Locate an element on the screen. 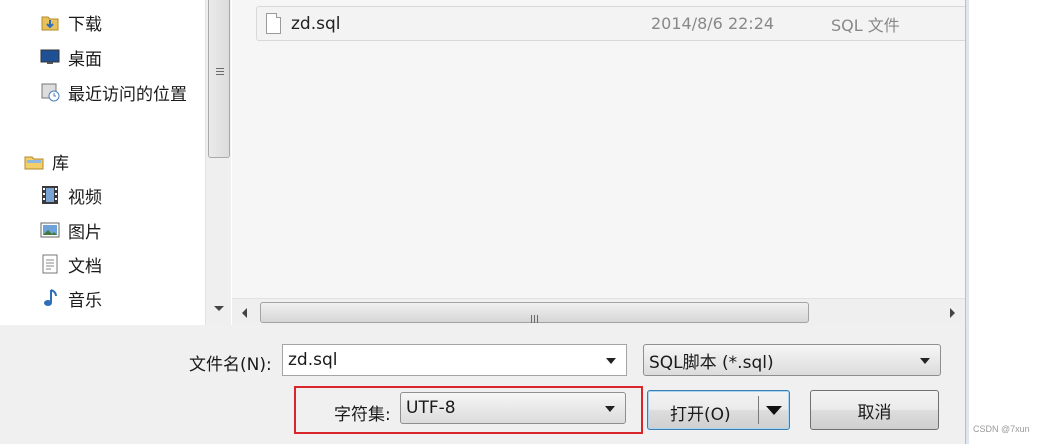  file-icon is located at coordinates (273, 23).